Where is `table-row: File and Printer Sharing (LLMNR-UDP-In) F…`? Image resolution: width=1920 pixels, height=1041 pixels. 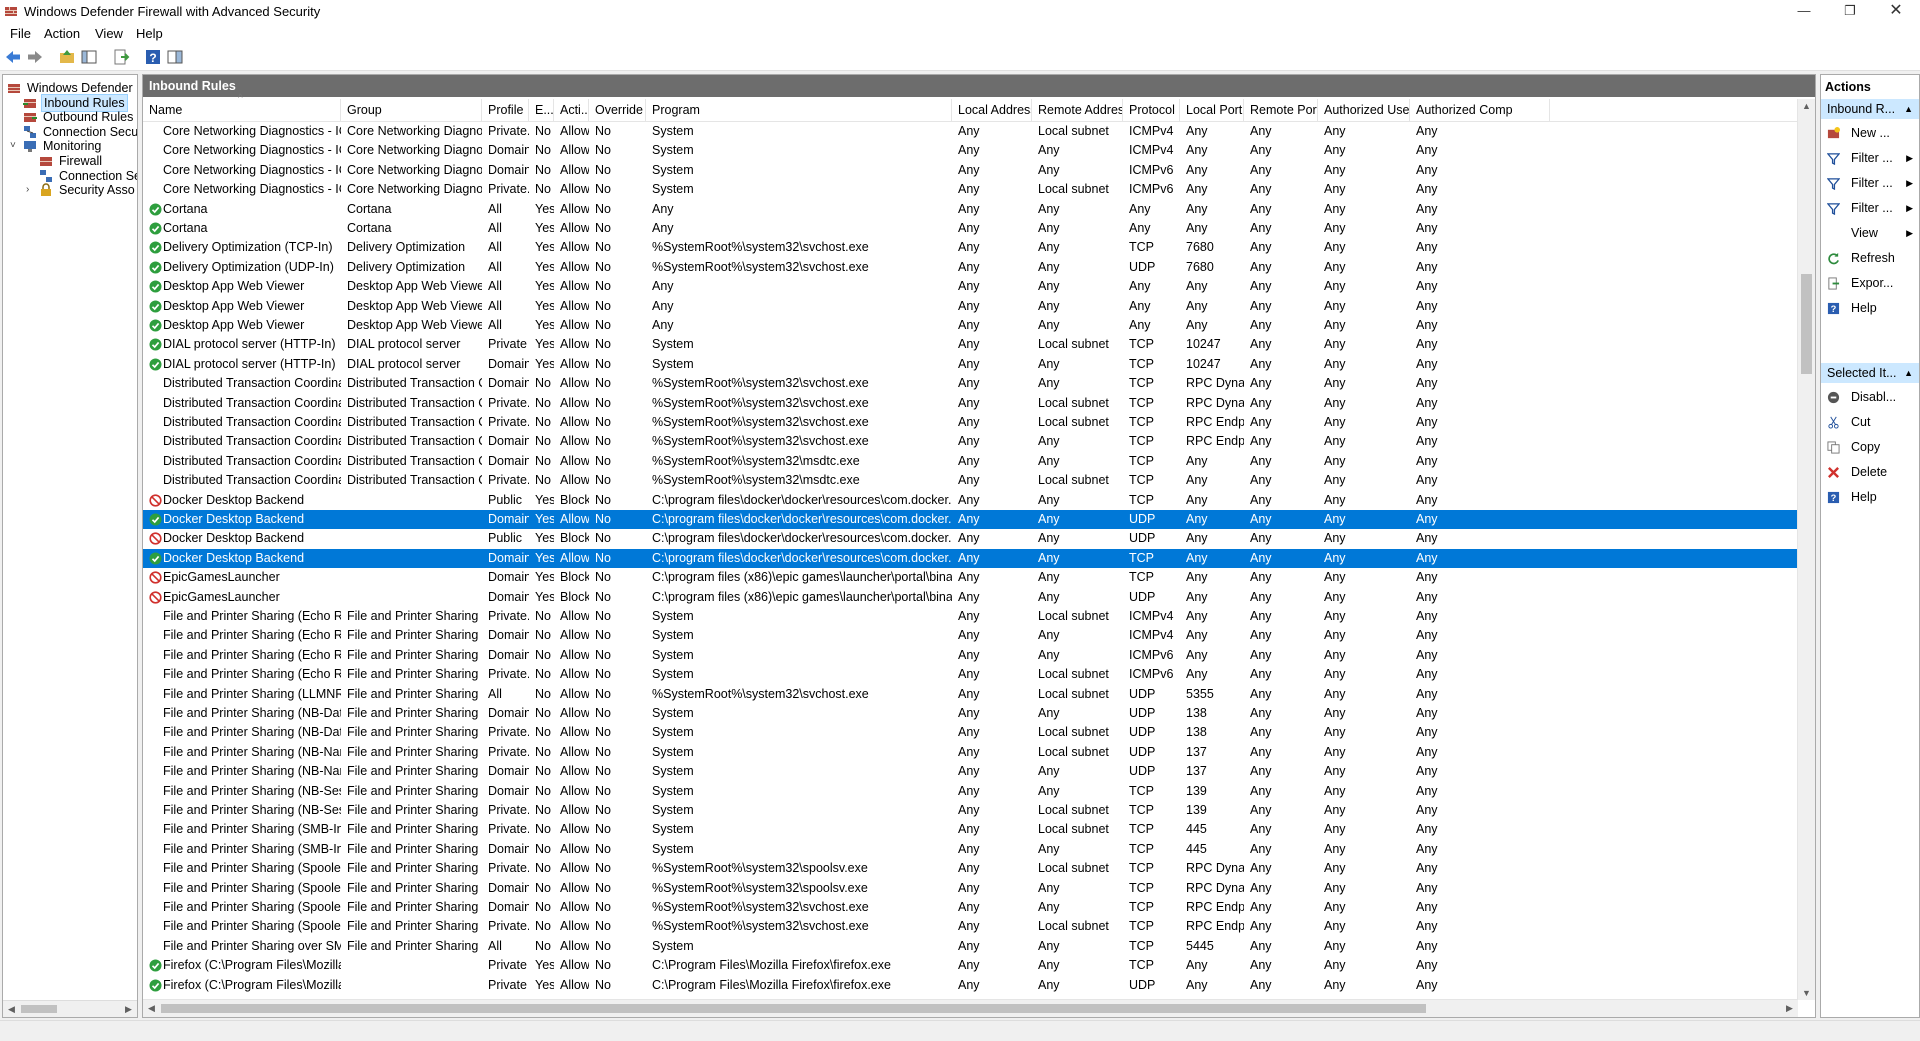
table-row: File and Printer Sharing (LLMNR-UDP-In) F… is located at coordinates (970, 694).